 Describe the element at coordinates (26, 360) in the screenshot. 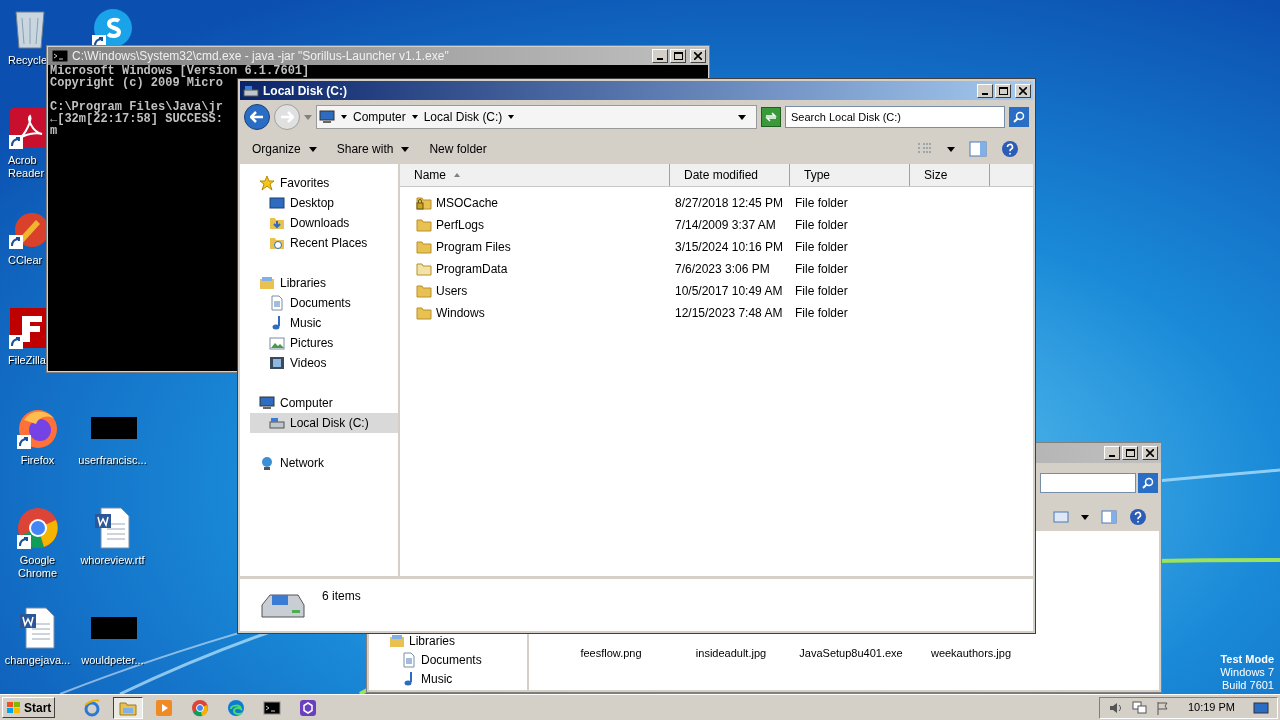

I see `desktop-icon-label: FileZilla` at that location.